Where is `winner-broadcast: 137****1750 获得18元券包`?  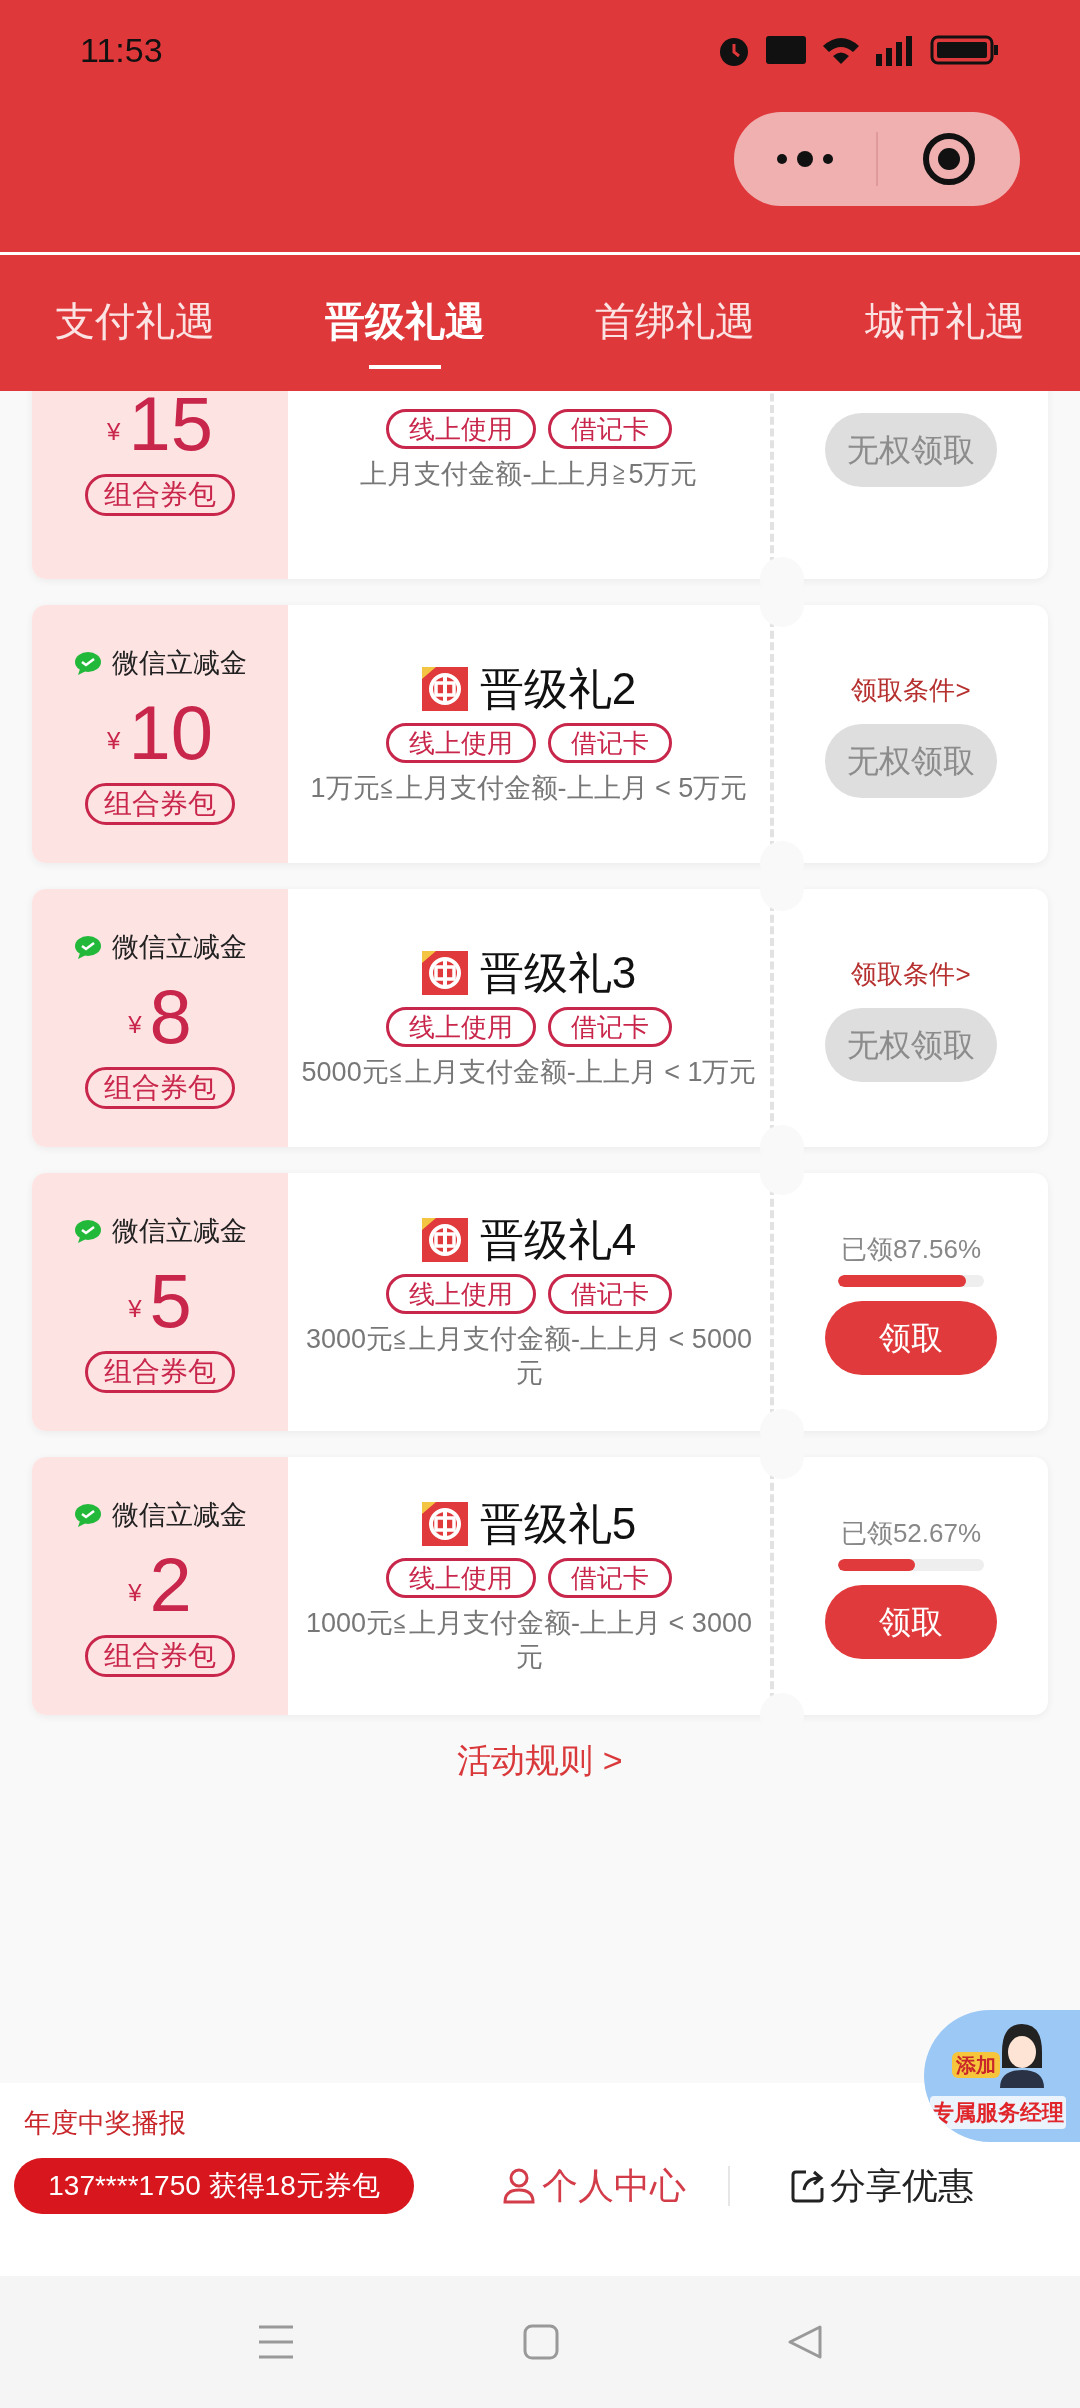 winner-broadcast: 137****1750 获得18元券包 is located at coordinates (214, 2185).